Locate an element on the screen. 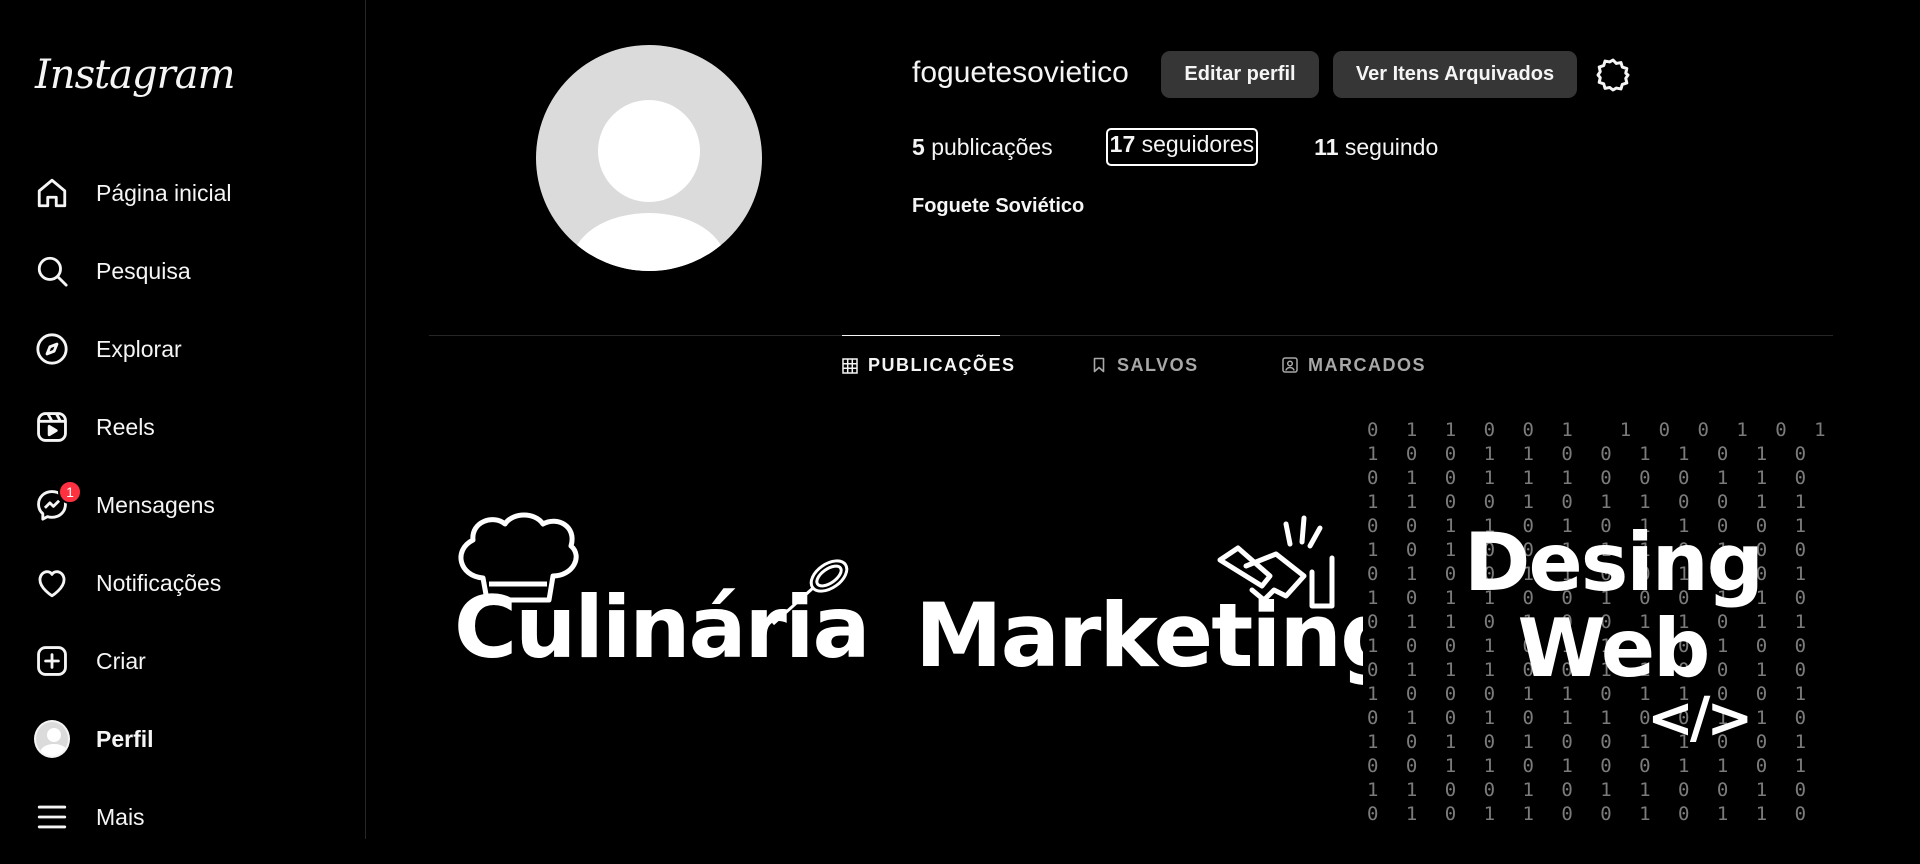 This screenshot has width=1920, height=864. sidebar-item-label: Perfil is located at coordinates (125, 738).